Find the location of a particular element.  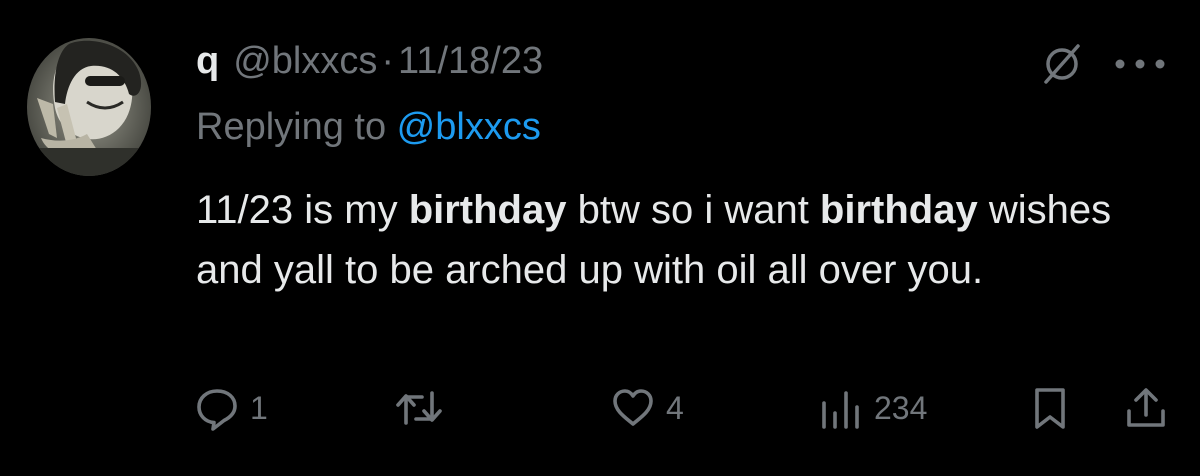

replying-to: Replying to @blxxcs is located at coordinates (368, 127).